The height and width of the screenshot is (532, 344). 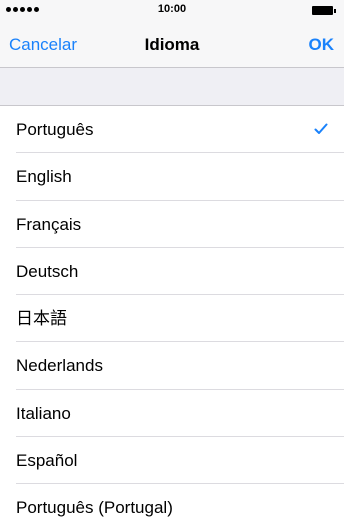 What do you see at coordinates (49, 224) in the screenshot?
I see `language-label: Français` at bounding box center [49, 224].